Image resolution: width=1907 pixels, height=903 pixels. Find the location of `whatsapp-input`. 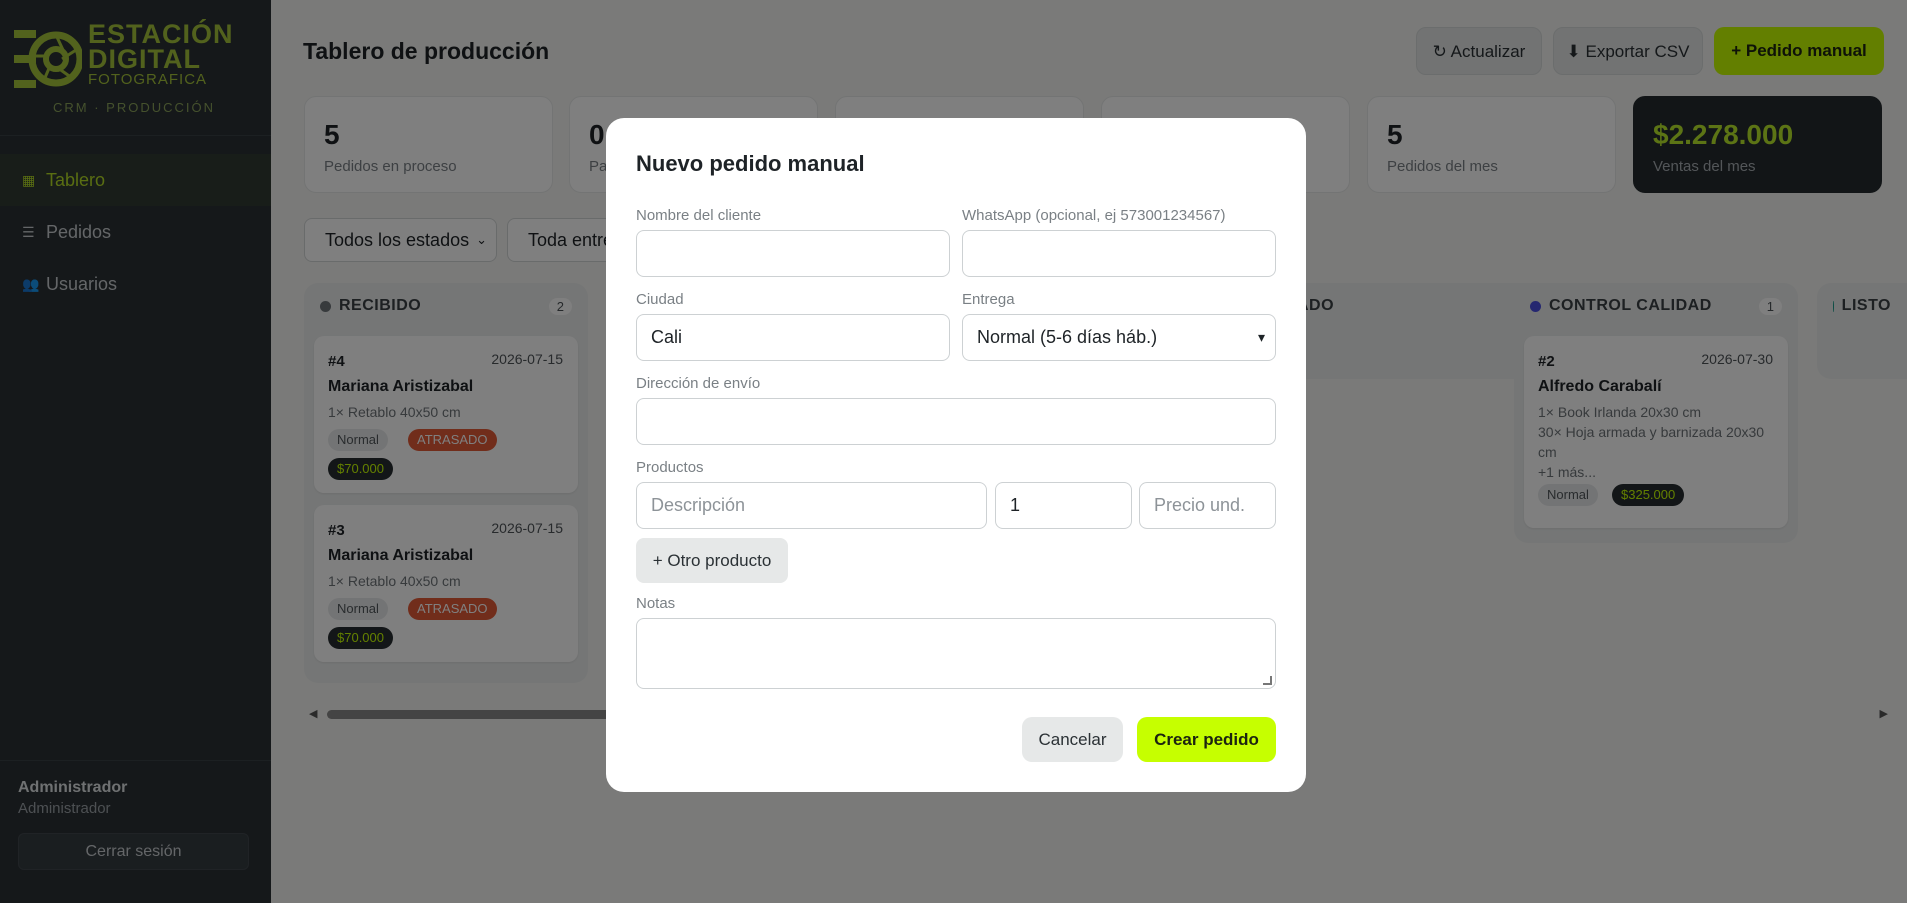

whatsapp-input is located at coordinates (1119, 253).